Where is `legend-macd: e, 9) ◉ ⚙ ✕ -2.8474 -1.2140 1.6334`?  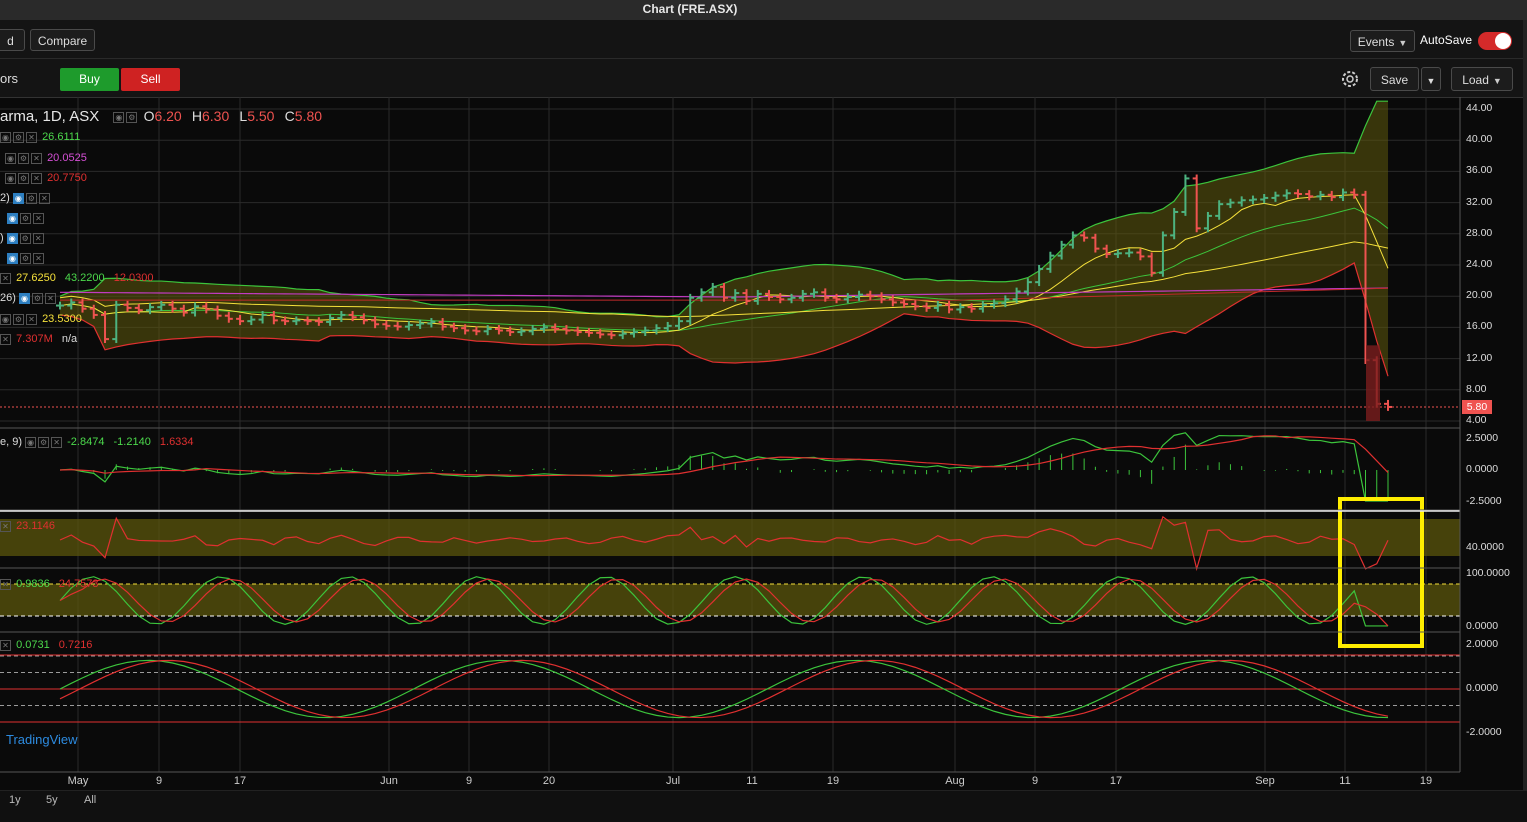 legend-macd: e, 9) ◉ ⚙ ✕ -2.8474 -1.2140 1.6334 is located at coordinates (97, 442).